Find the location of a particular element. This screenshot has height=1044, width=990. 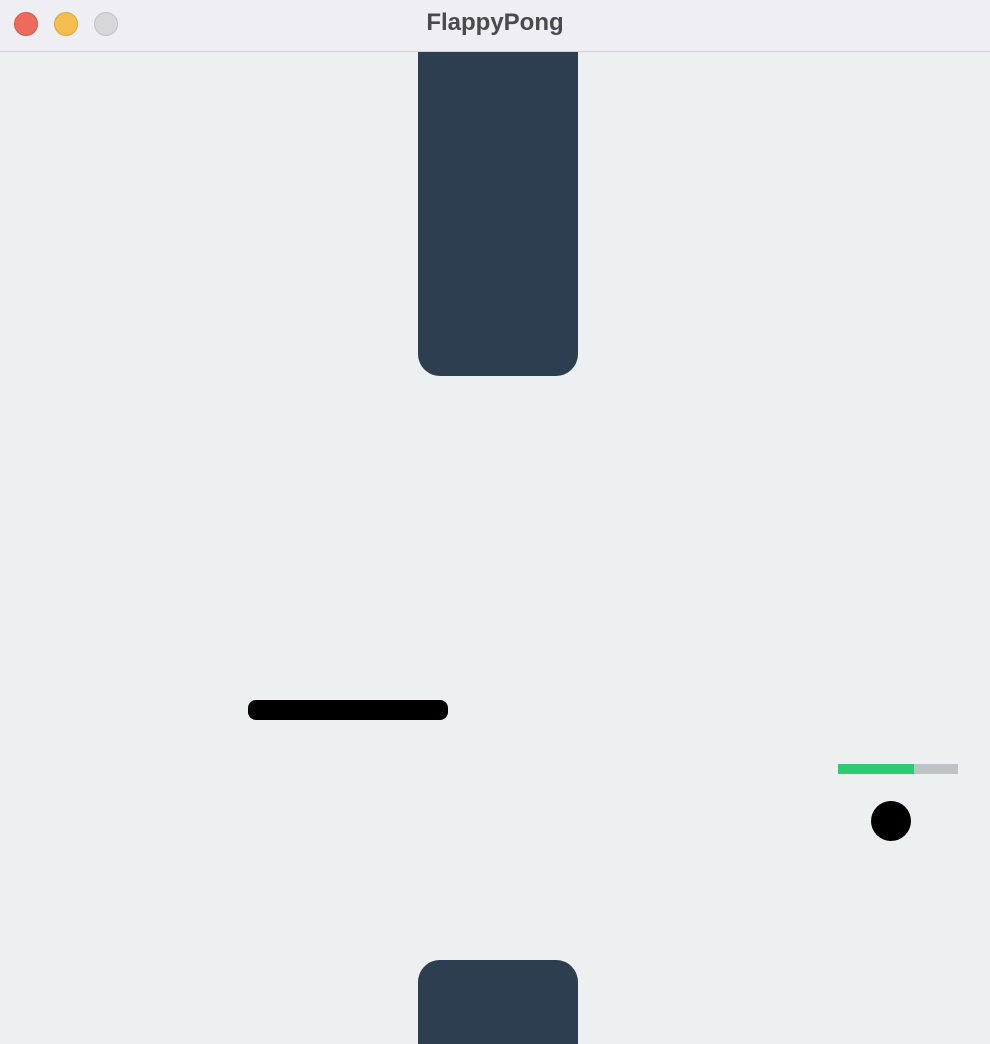

top-pipe is located at coordinates (498, 214).